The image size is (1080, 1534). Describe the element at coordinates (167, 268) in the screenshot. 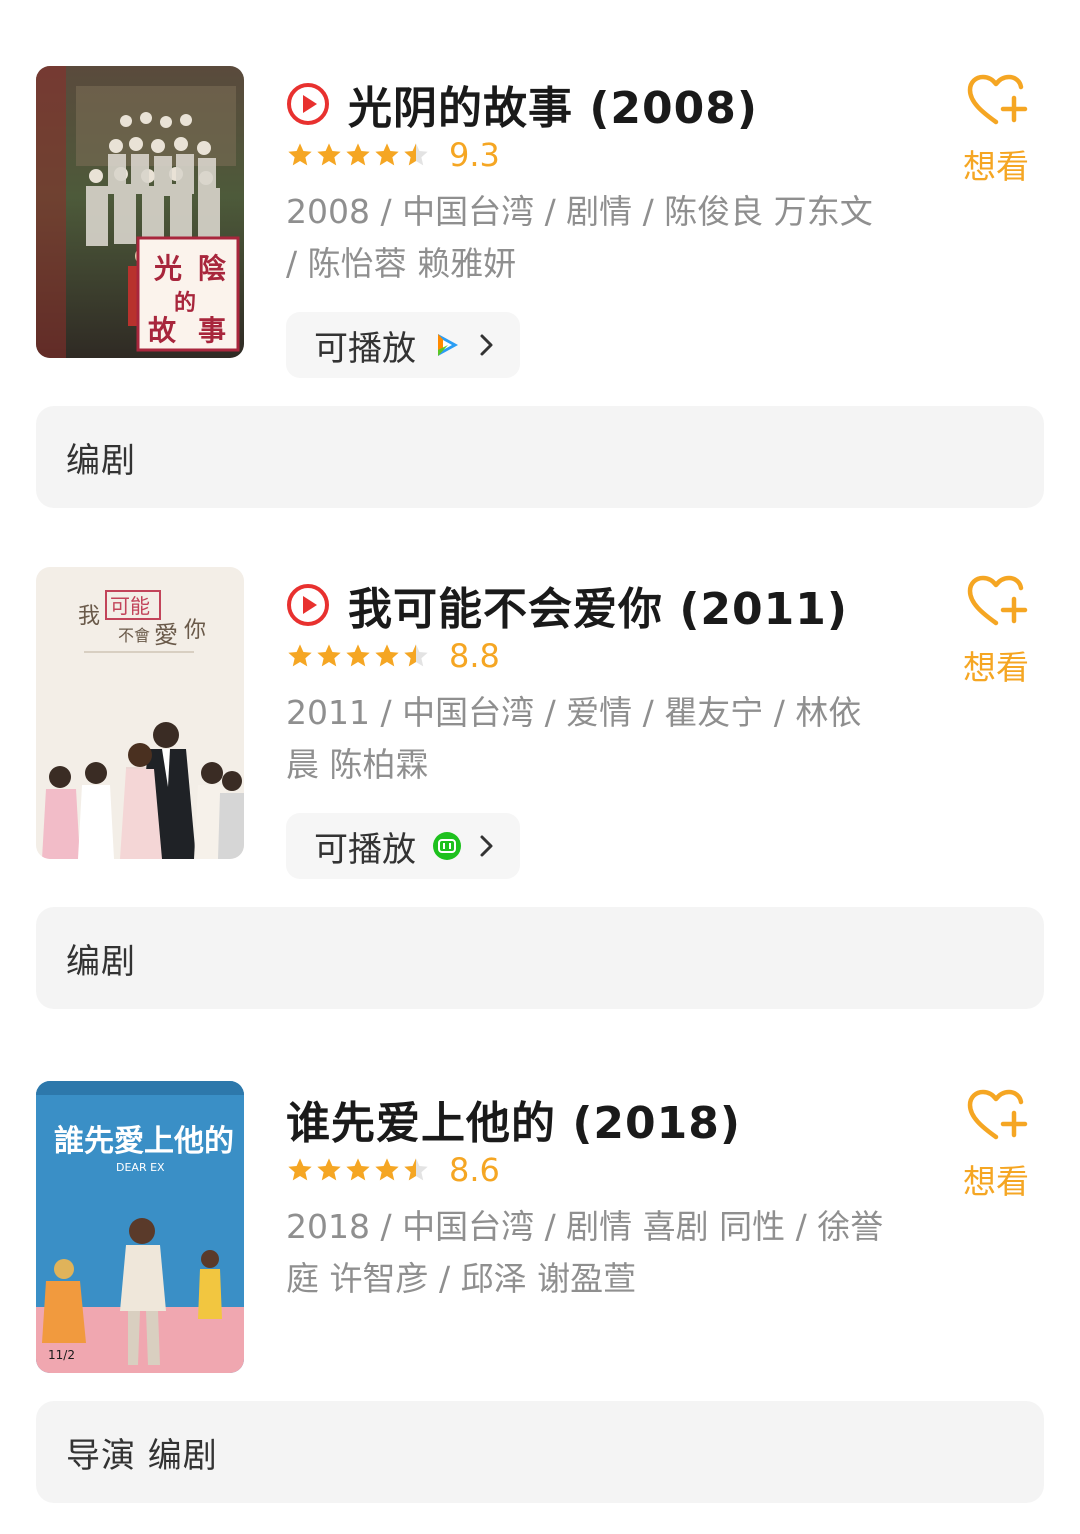

I see `poster-text-1: 光` at that location.